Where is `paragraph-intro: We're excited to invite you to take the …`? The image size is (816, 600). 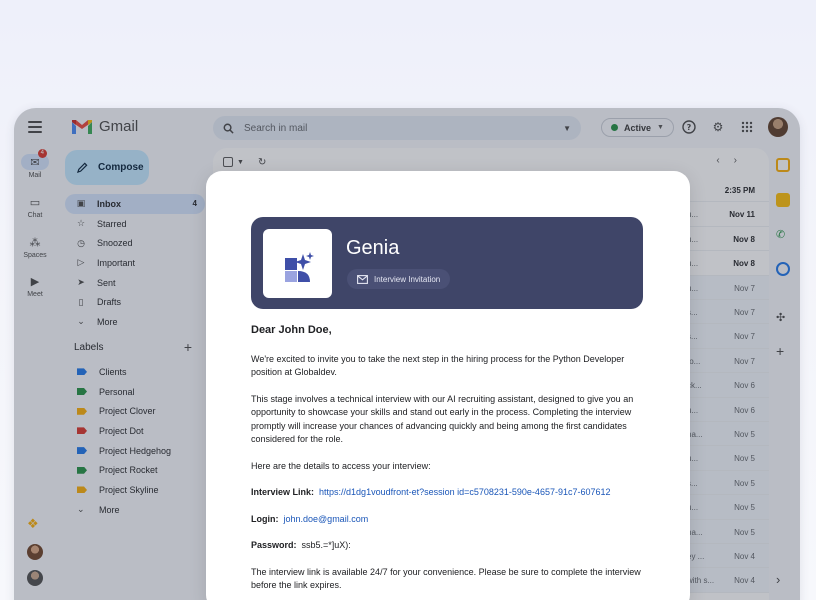 paragraph-intro: We're excited to invite you to take the … is located at coordinates (438, 365).